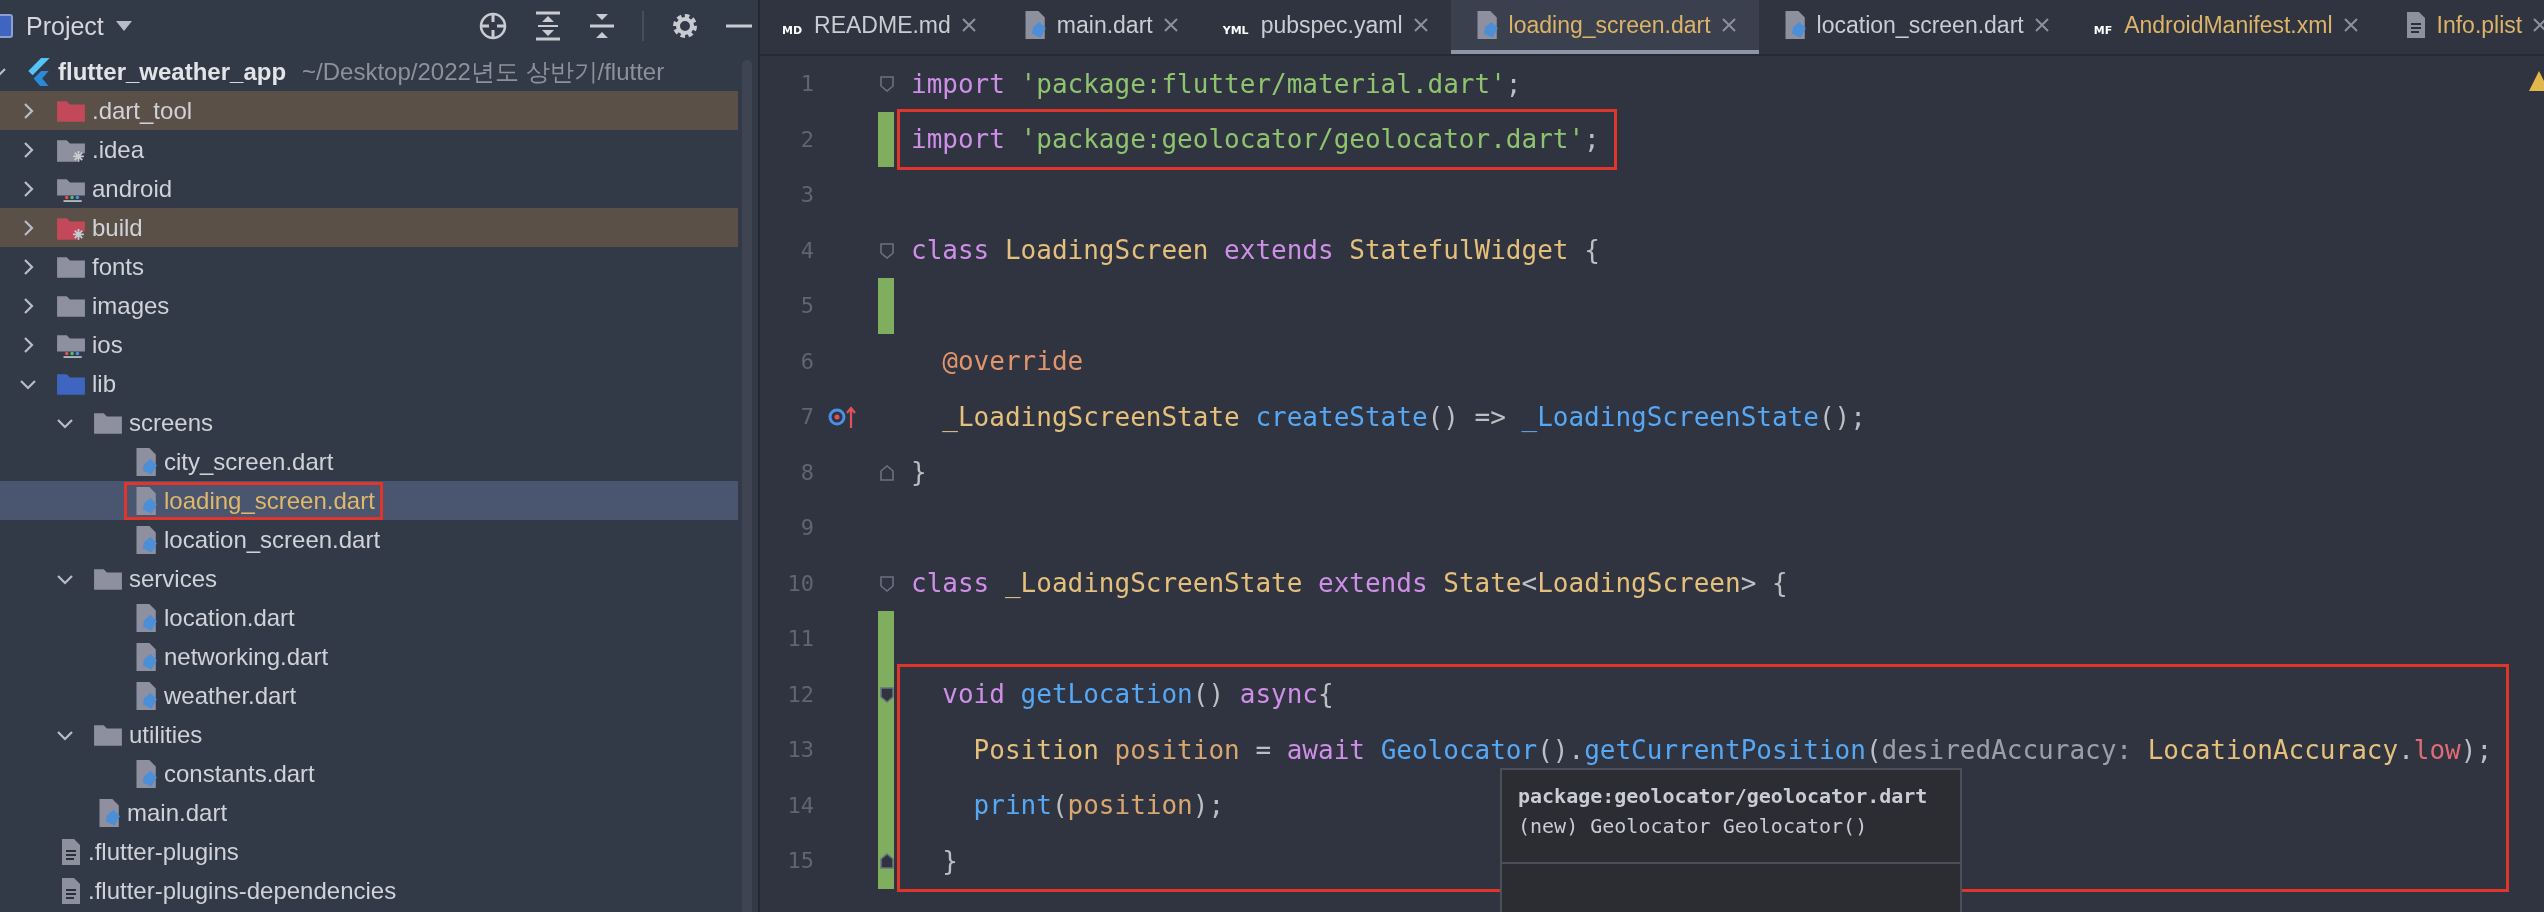 The height and width of the screenshot is (912, 2544). What do you see at coordinates (1325, 27) in the screenshot?
I see `editor-tab: YML pubspec.yaml` at bounding box center [1325, 27].